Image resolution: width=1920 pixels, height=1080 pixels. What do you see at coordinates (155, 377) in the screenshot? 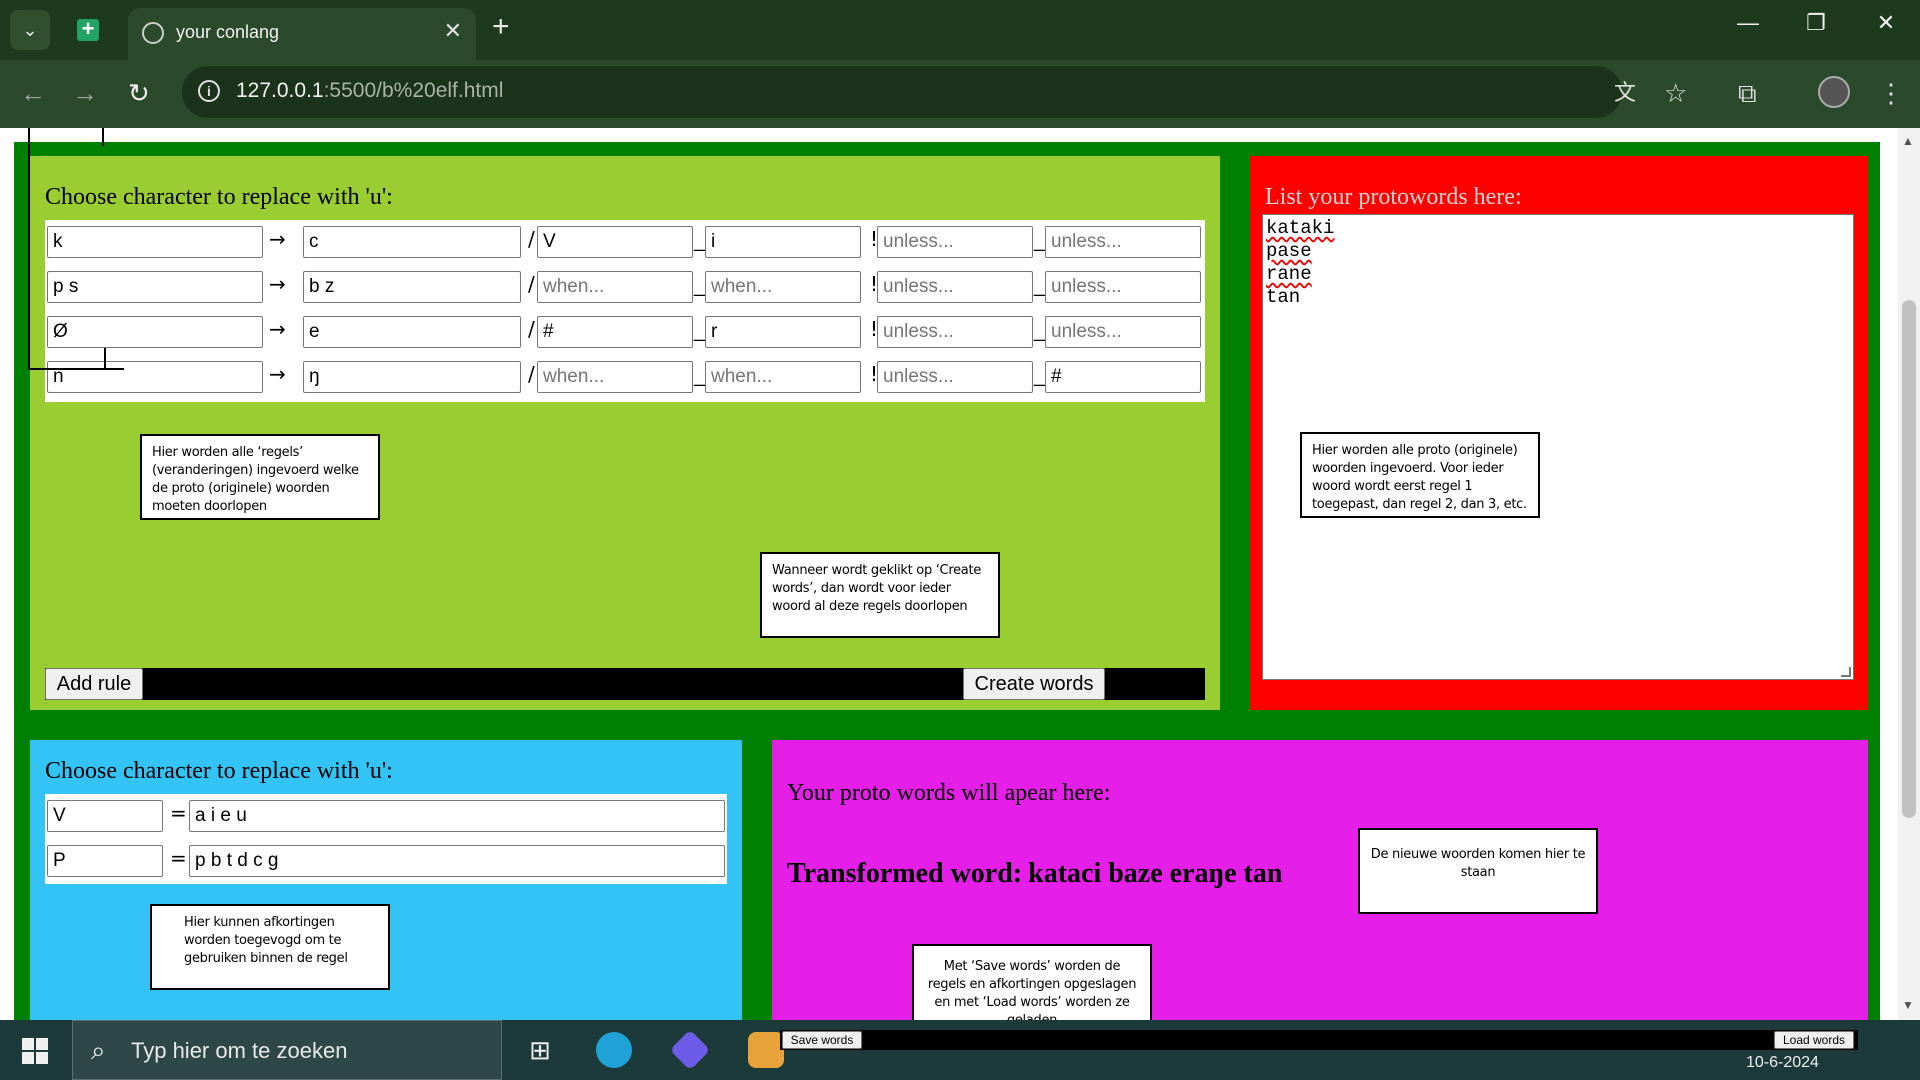
I see `rule-from-input: n` at bounding box center [155, 377].